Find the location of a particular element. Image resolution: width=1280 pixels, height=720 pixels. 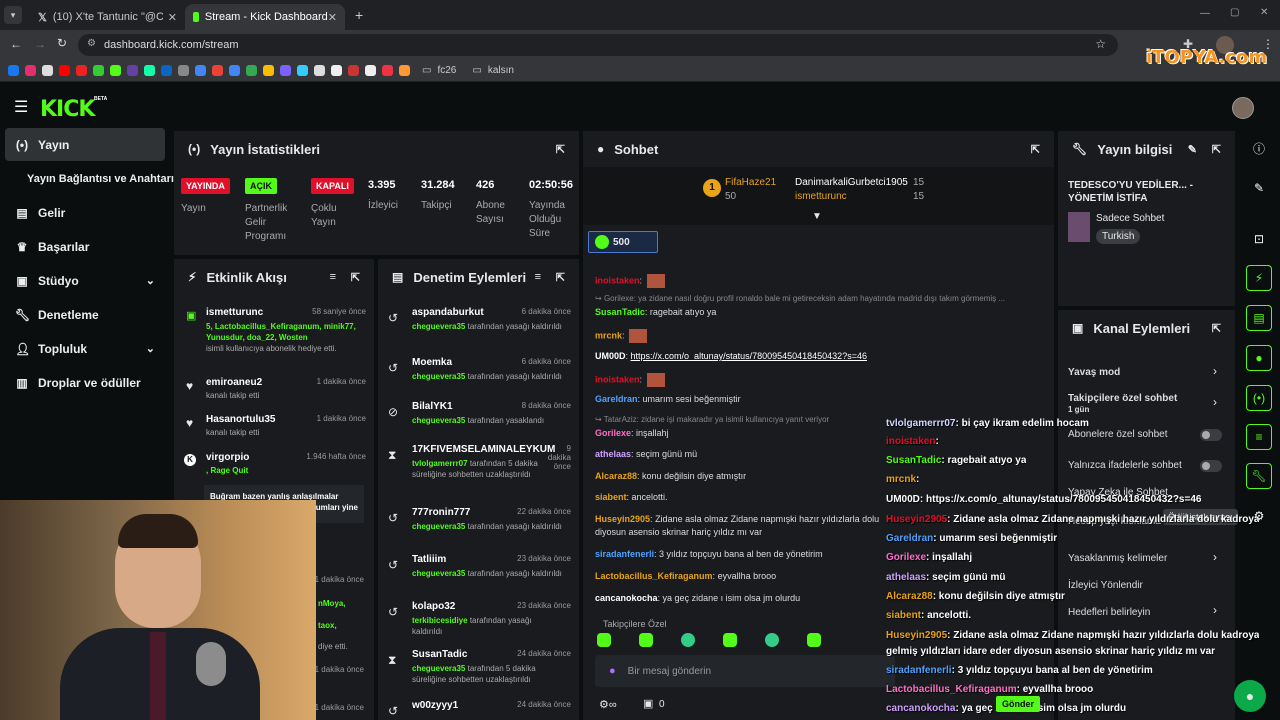

kick-logo: KICK is located at coordinates (67, 109).